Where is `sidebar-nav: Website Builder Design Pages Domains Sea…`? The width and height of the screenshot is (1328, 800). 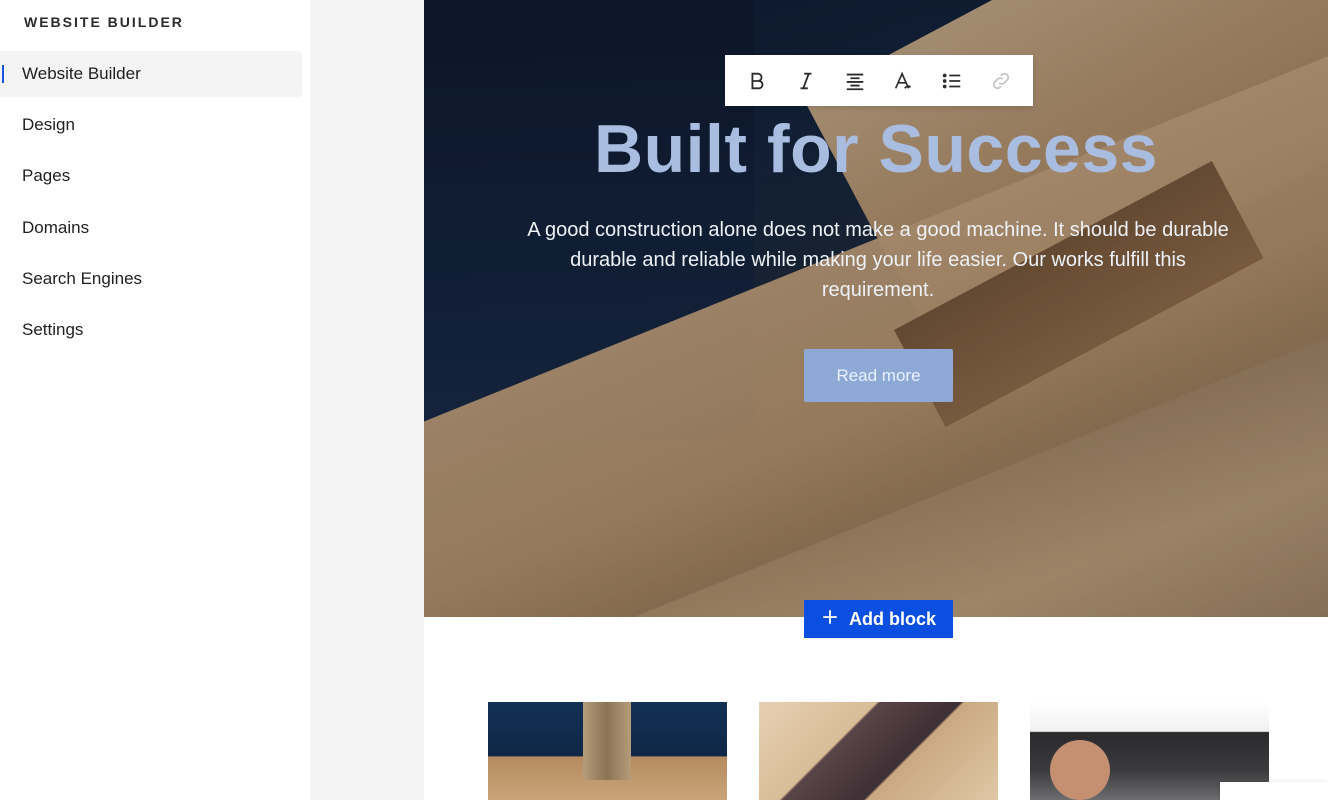 sidebar-nav: Website Builder Design Pages Domains Sea… is located at coordinates (151, 204).